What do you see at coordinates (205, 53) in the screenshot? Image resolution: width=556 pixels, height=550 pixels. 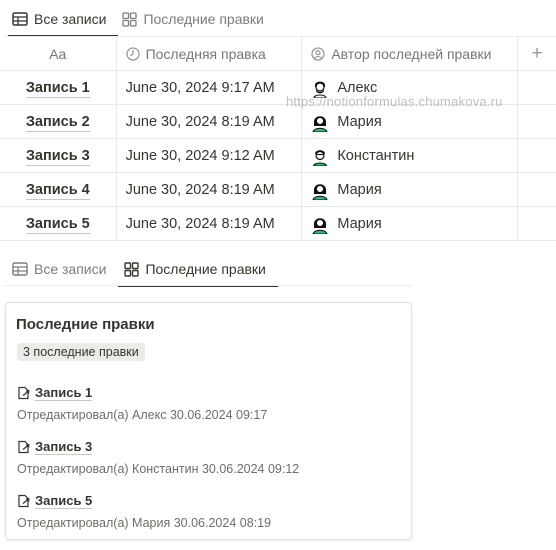 I see `column-label: Последняя правка` at bounding box center [205, 53].